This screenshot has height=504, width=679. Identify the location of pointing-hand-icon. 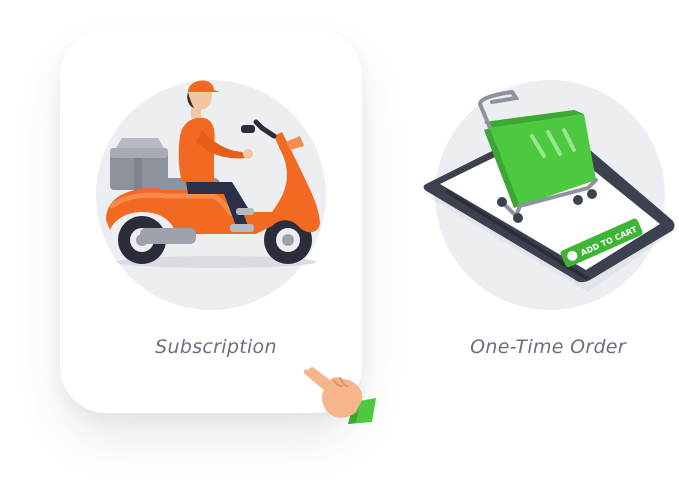
(339, 395).